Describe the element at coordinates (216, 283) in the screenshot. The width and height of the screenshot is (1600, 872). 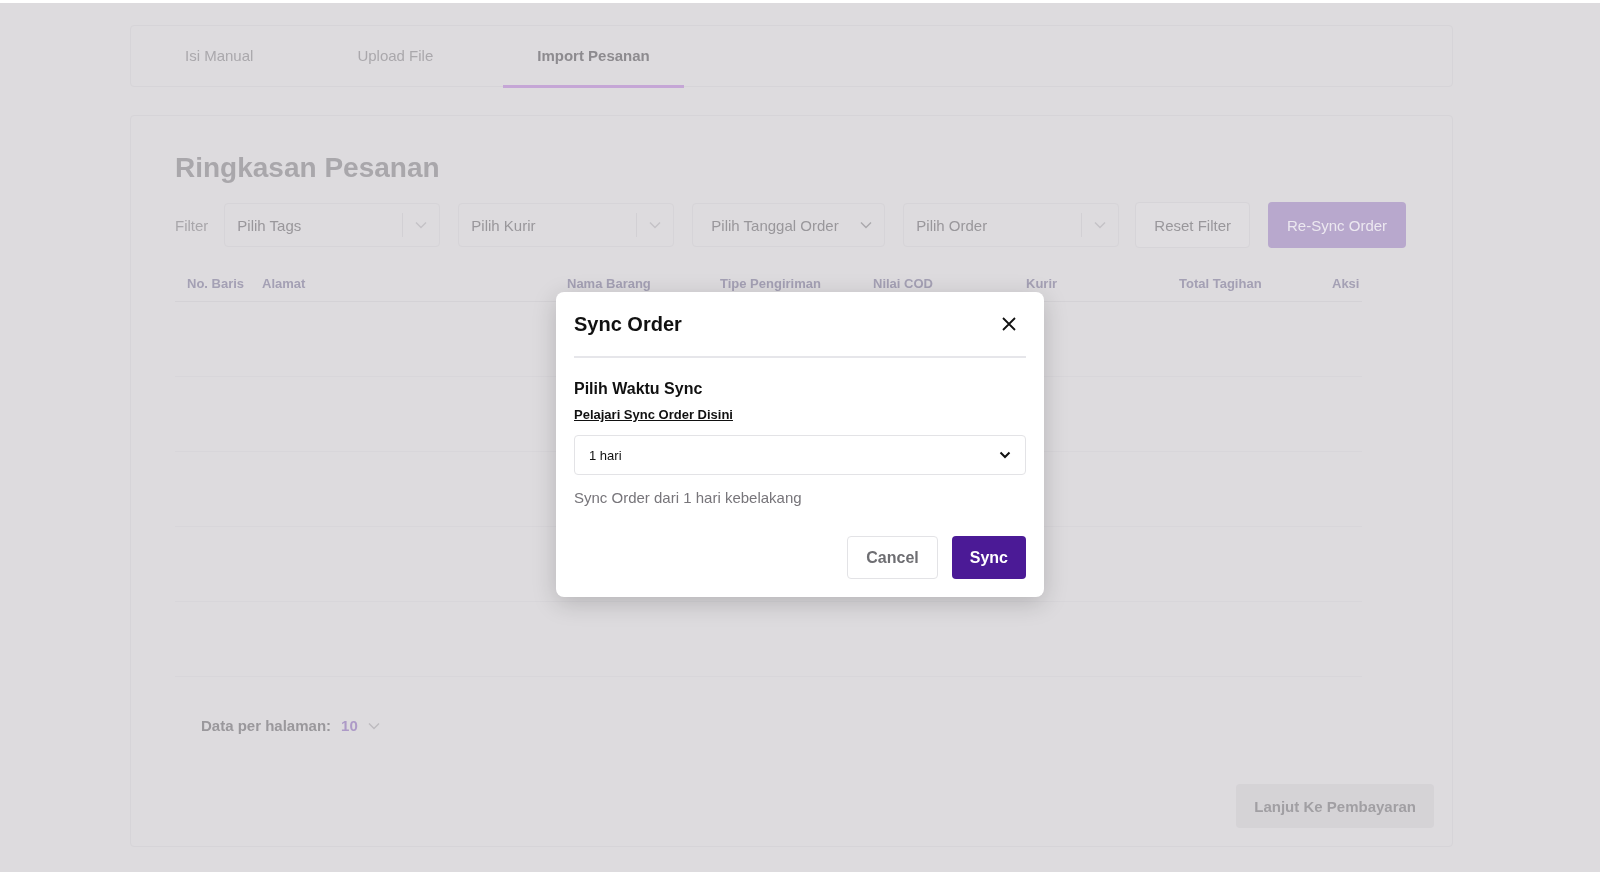
I see `column-header: No. Baris` at that location.